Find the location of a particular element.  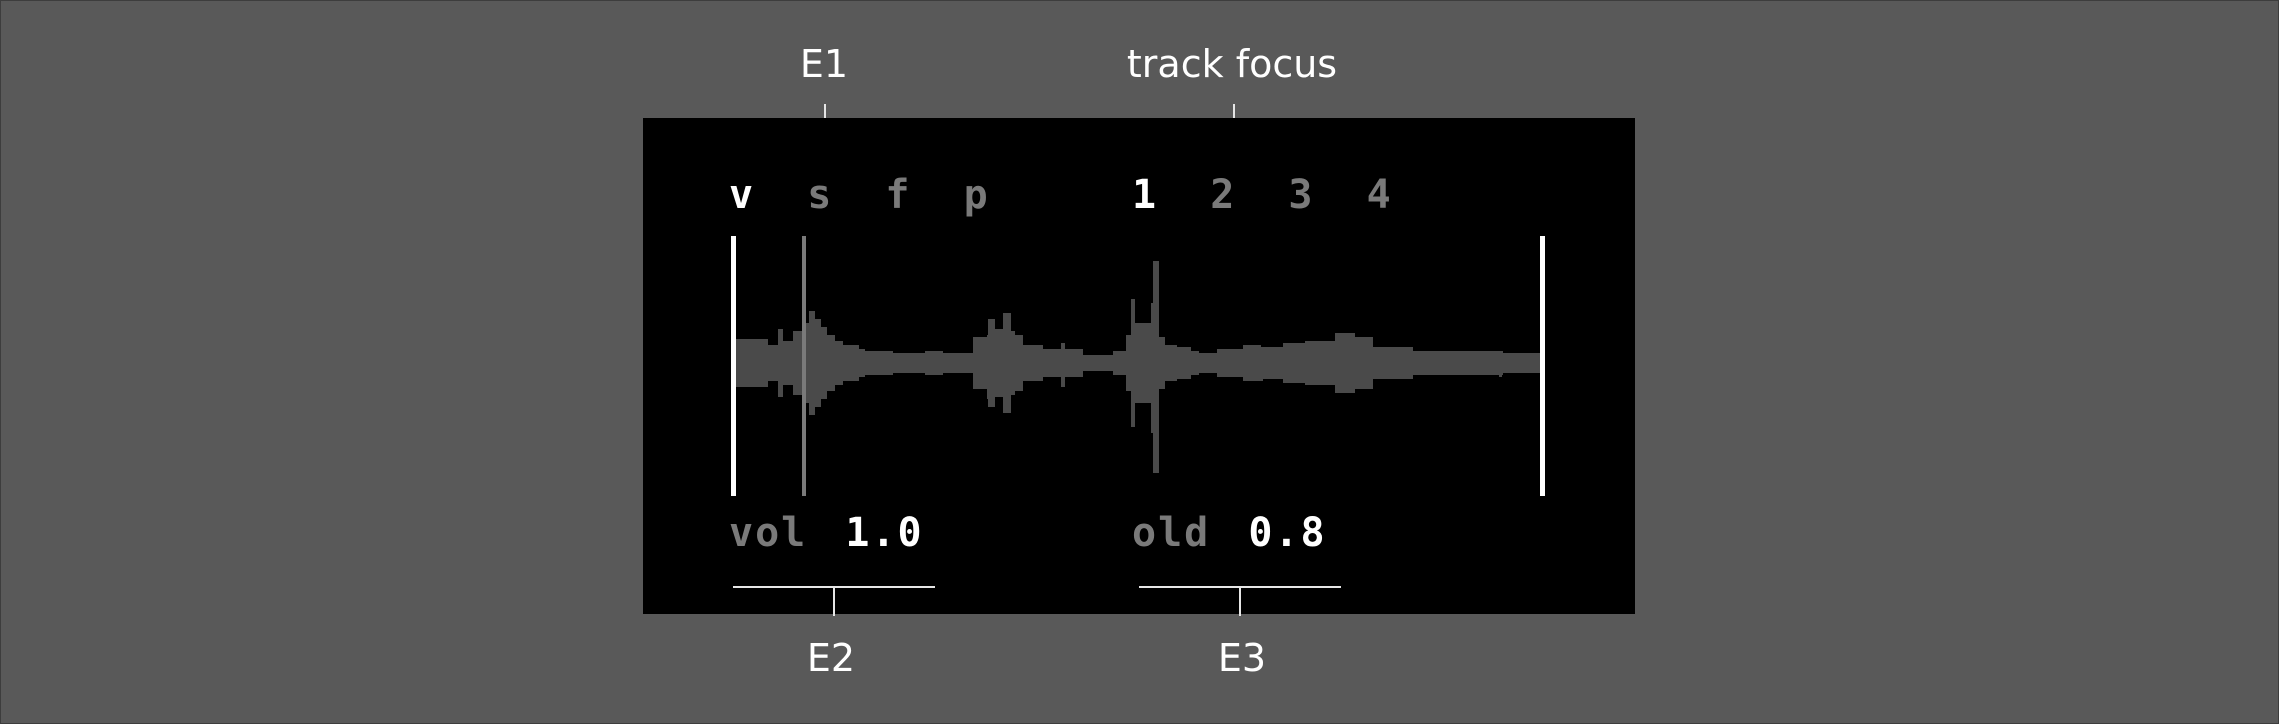

callout-e1-label: E1 is located at coordinates (824, 64).